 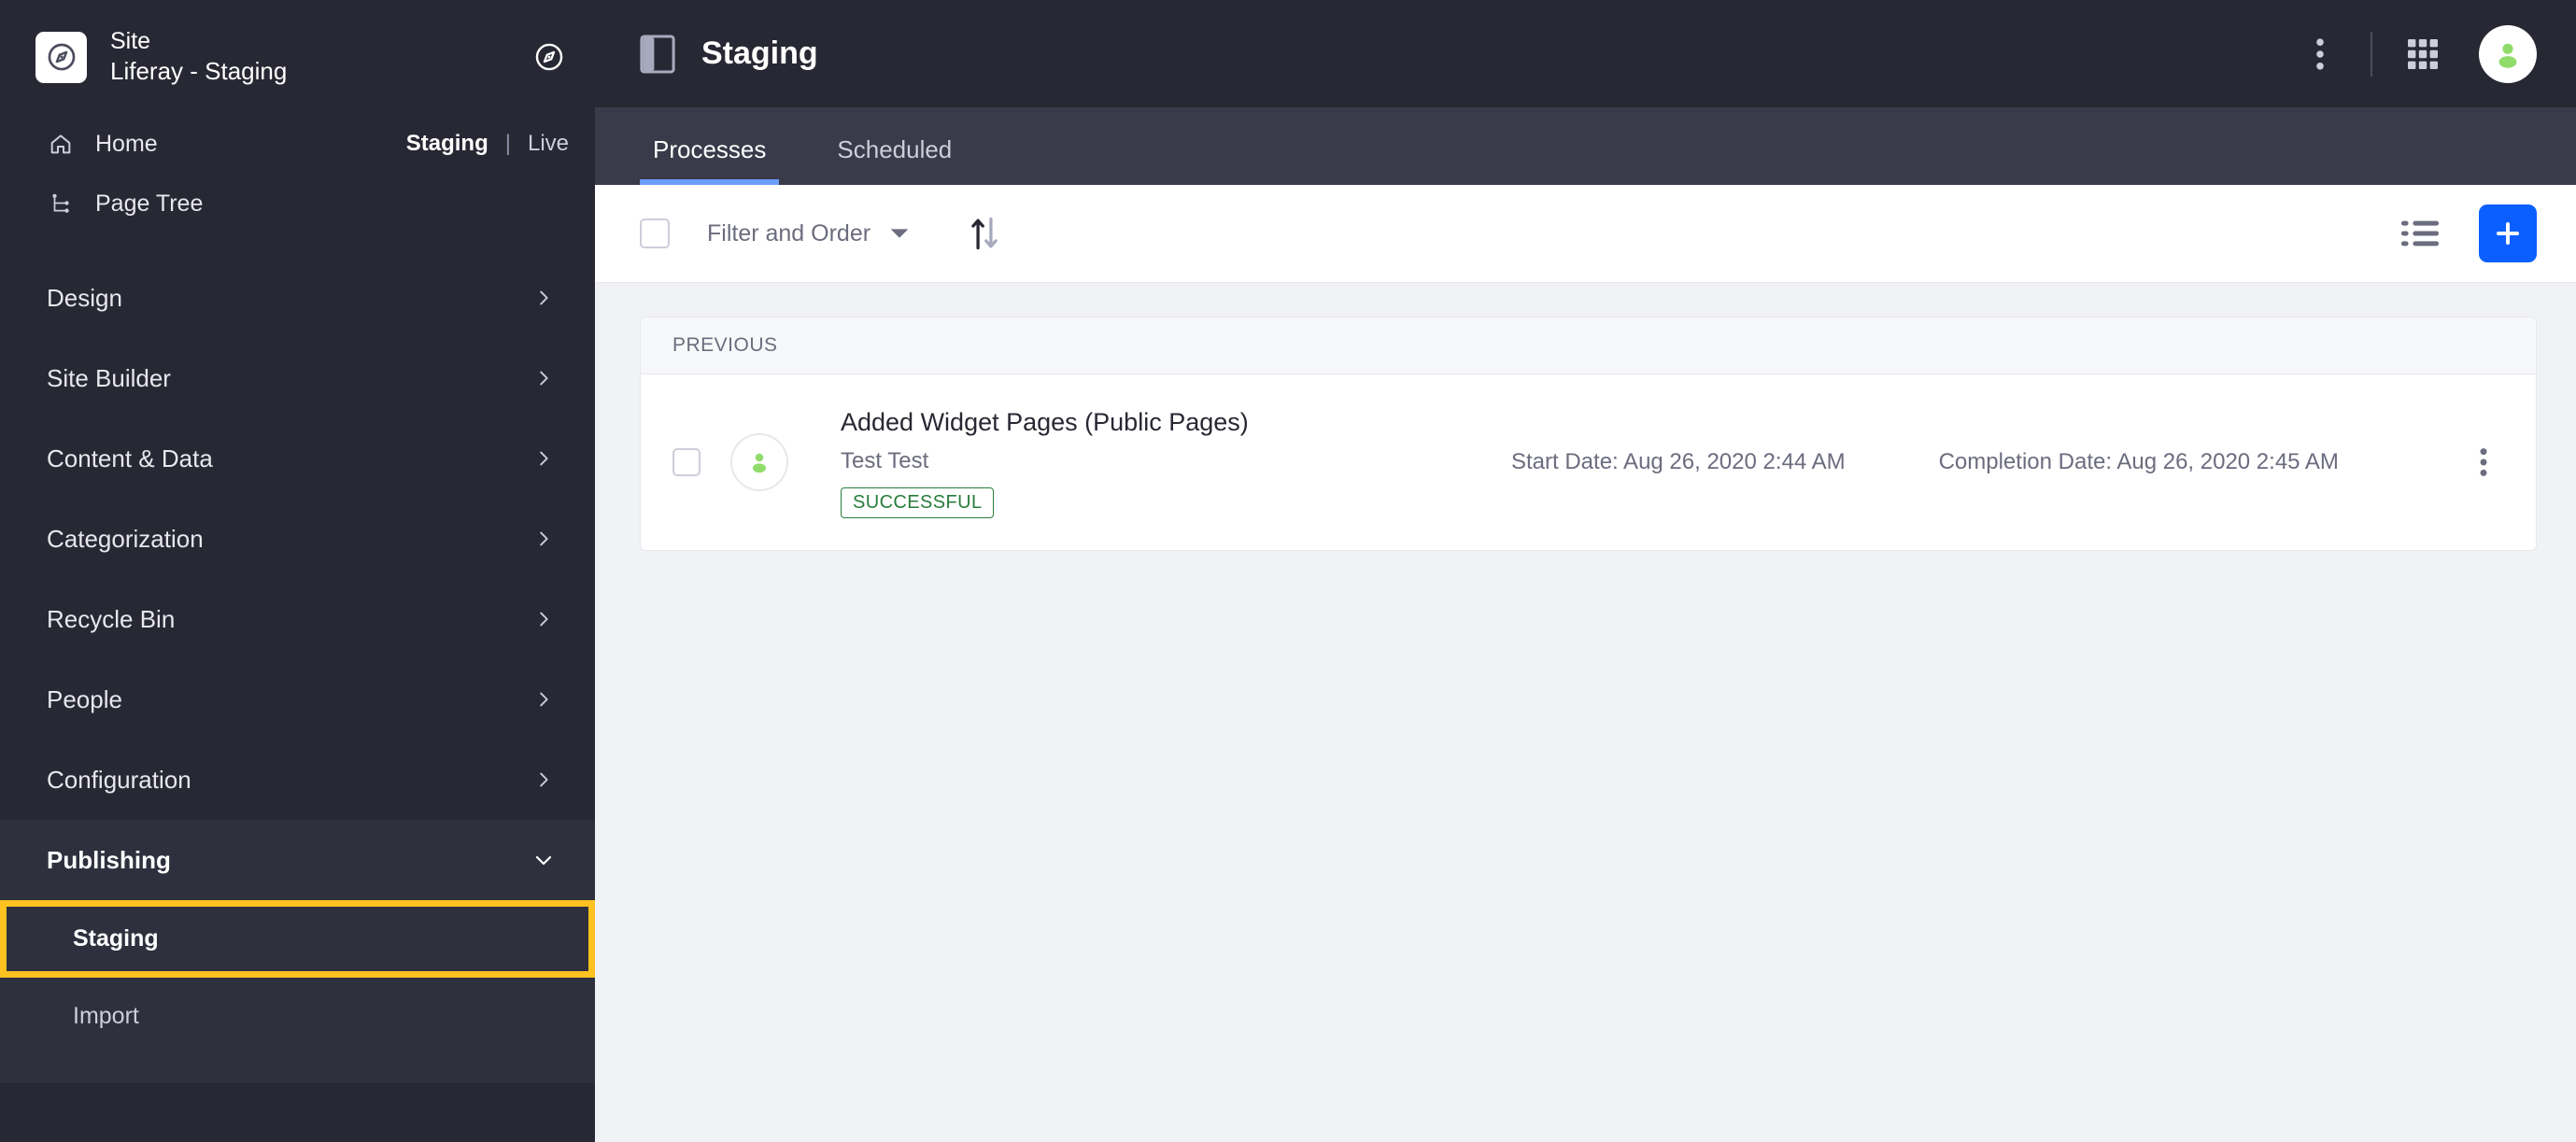 I want to click on tab-label: Scheduled, so click(x=895, y=149).